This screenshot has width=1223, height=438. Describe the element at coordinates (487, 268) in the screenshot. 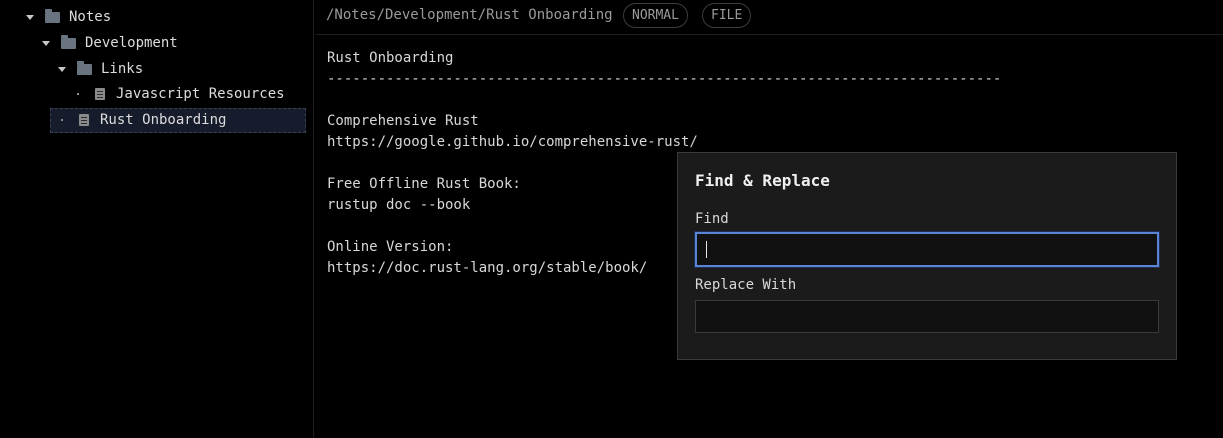

I see `editor-line: https://doc.rust-lang.org/stable/book/` at that location.